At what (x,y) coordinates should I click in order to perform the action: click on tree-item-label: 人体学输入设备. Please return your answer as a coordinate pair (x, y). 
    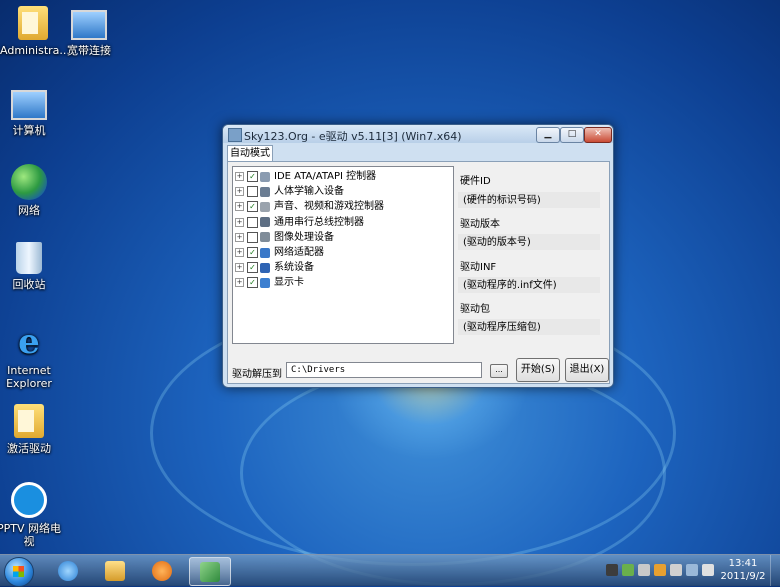
    Looking at the image, I should click on (309, 192).